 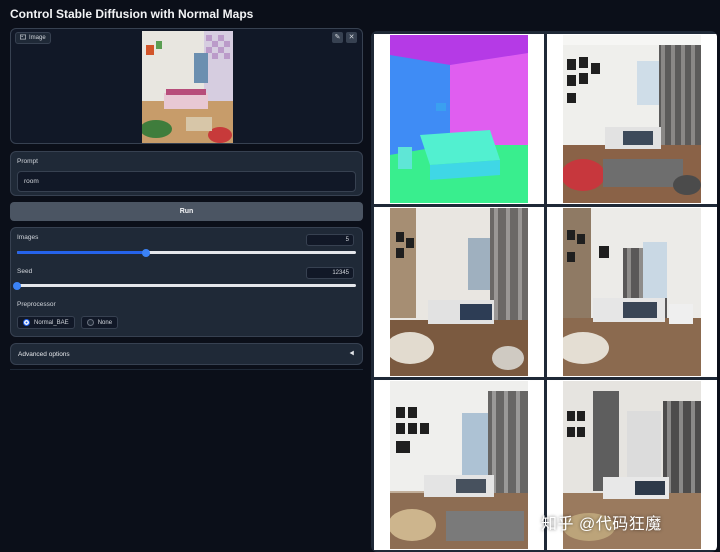 I want to click on radio-normal-bae: Normal_BAE, so click(x=46, y=322).